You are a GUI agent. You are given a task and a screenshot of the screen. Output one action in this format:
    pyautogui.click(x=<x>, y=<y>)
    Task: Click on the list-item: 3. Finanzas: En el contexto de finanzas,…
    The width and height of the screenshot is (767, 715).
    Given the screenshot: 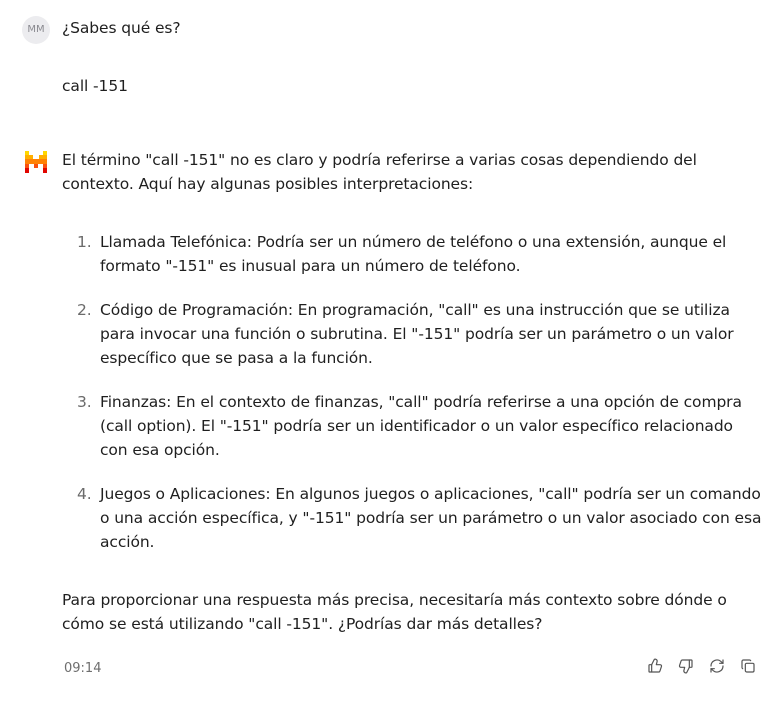 What is the action you would take?
    pyautogui.click(x=412, y=426)
    